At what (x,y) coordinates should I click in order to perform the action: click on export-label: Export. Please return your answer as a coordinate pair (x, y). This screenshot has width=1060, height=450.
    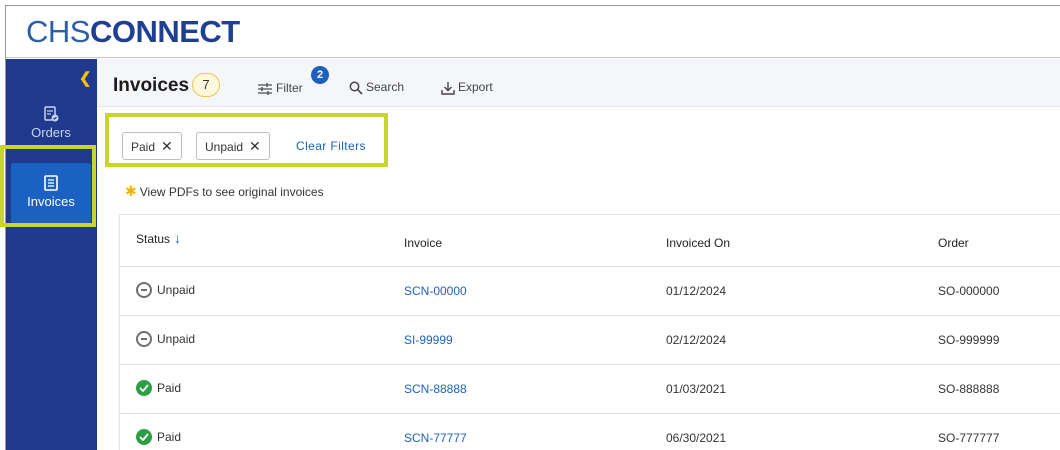
    Looking at the image, I should click on (475, 87).